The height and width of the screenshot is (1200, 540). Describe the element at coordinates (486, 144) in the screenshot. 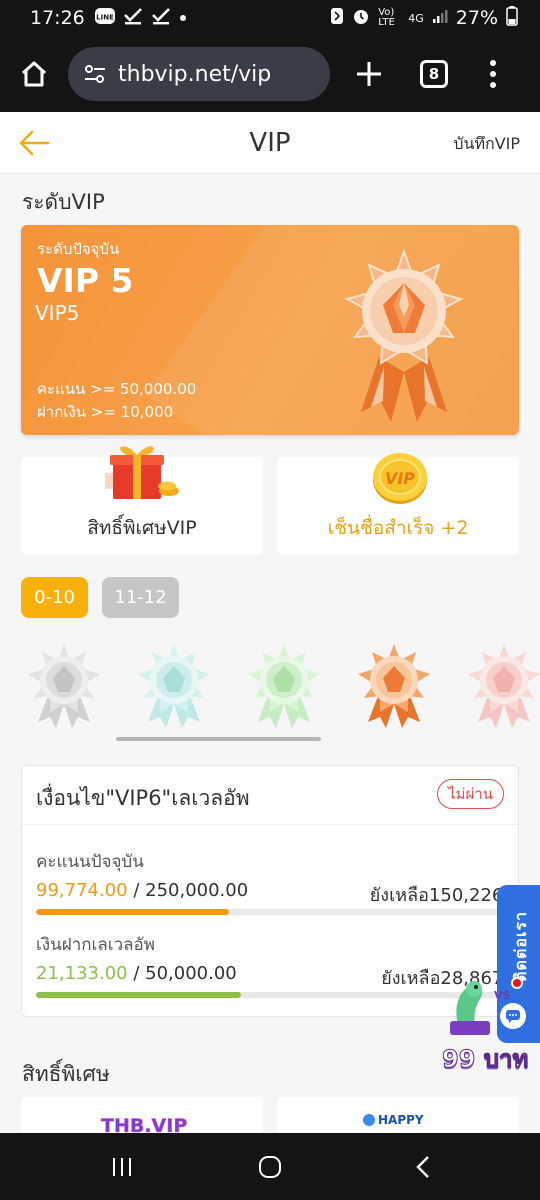

I see `vip-record-link: บันทึกVIP` at that location.